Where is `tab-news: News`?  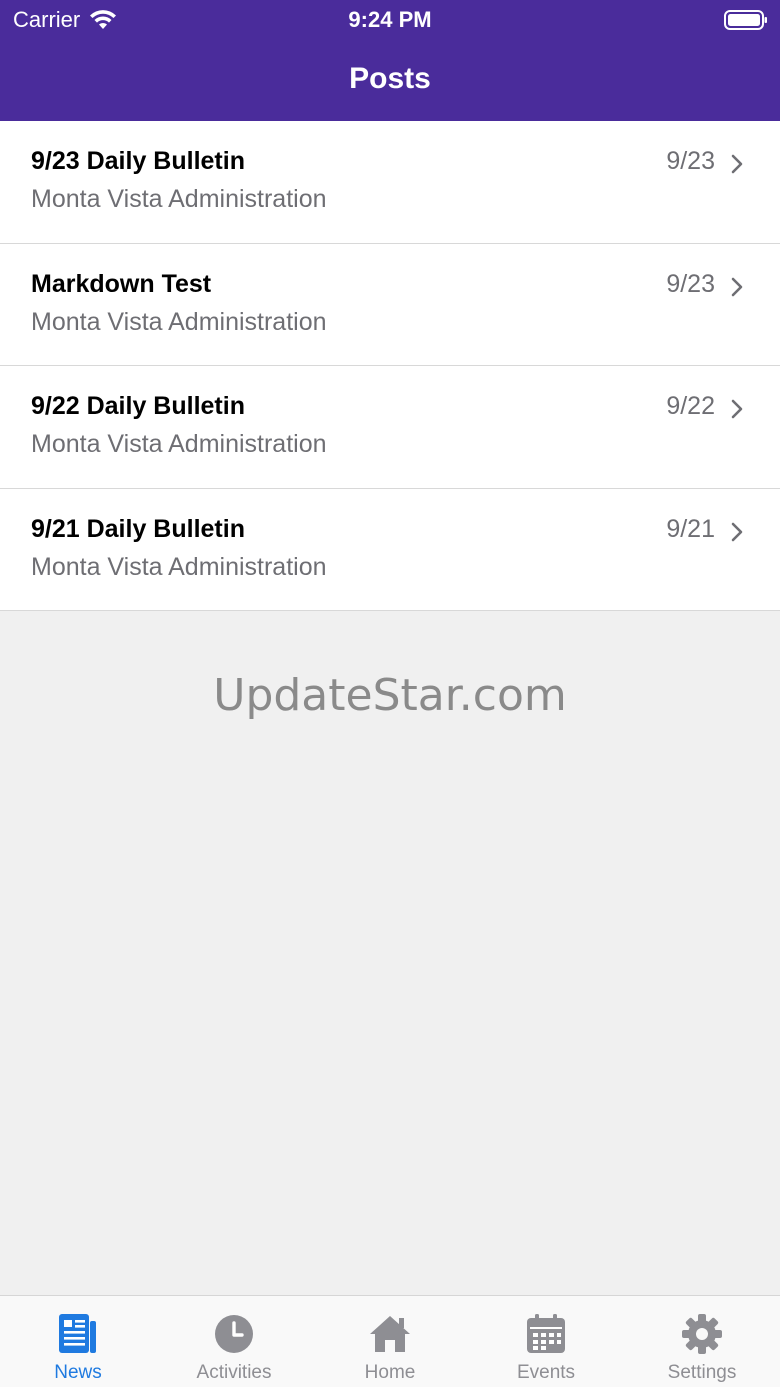
tab-news: News is located at coordinates (78, 1341).